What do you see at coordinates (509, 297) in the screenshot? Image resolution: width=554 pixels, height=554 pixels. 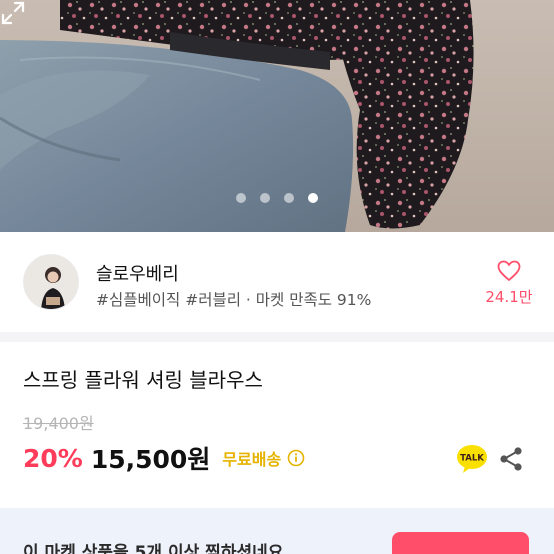 I see `like-count: 24.1만` at bounding box center [509, 297].